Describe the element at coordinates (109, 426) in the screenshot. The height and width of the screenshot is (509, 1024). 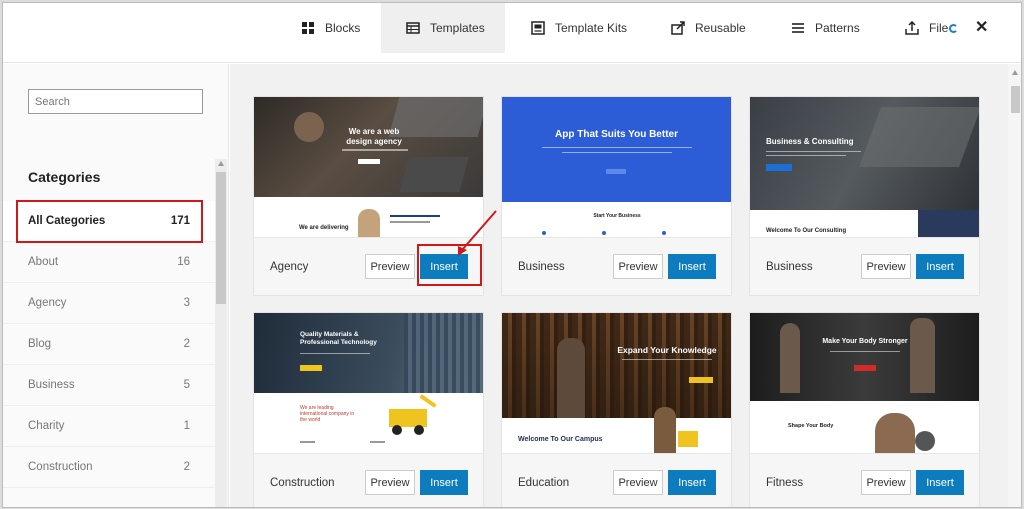
I see `category-charity: Charity 1` at that location.